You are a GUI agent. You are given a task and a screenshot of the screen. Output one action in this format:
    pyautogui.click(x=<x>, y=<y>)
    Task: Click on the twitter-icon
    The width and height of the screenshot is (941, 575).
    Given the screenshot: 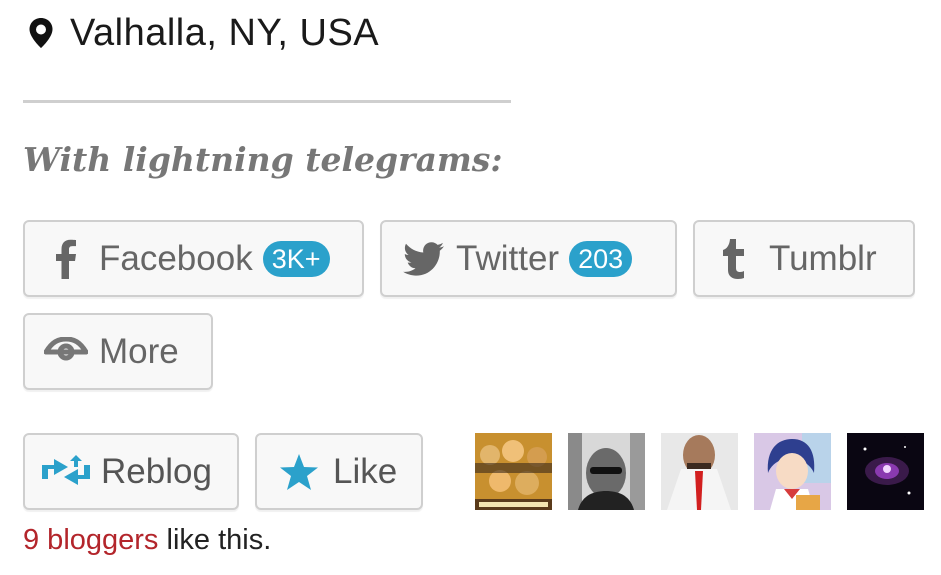 What is the action you would take?
    pyautogui.click(x=424, y=258)
    